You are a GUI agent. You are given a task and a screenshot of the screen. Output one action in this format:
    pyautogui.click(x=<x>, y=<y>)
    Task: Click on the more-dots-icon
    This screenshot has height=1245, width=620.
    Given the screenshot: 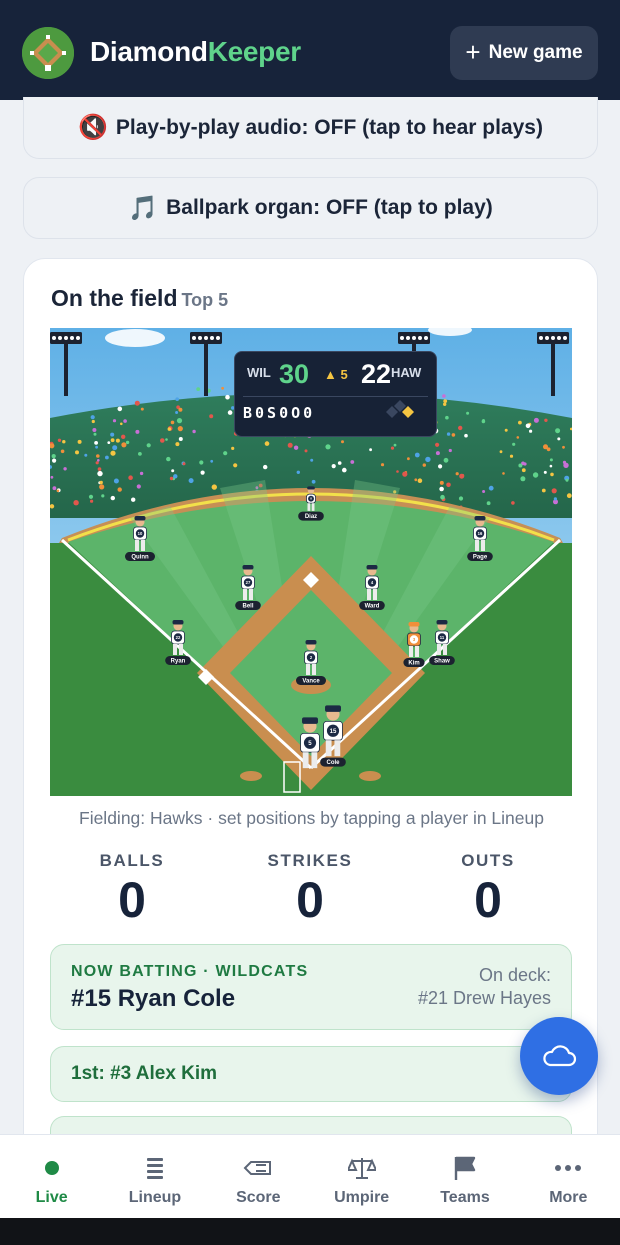 What is the action you would take?
    pyautogui.click(x=568, y=1168)
    